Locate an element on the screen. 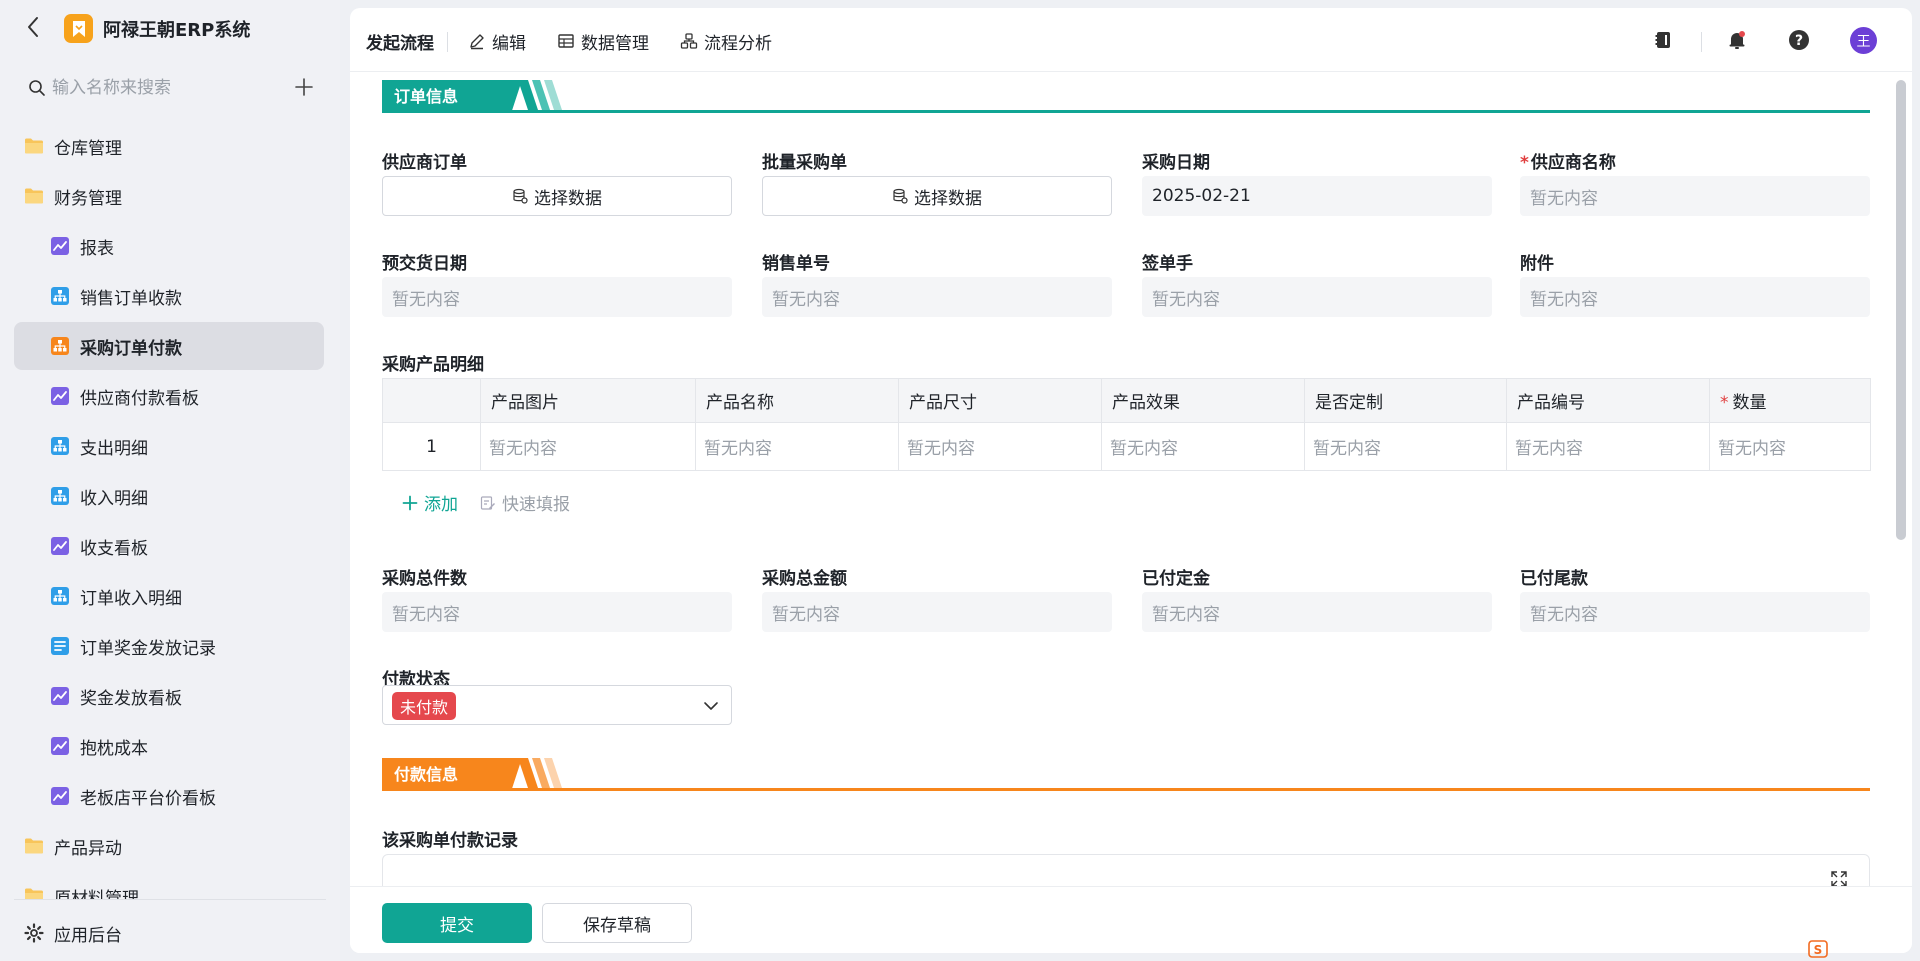 The height and width of the screenshot is (961, 1920). signer-field: 暂无内容 is located at coordinates (1317, 297).